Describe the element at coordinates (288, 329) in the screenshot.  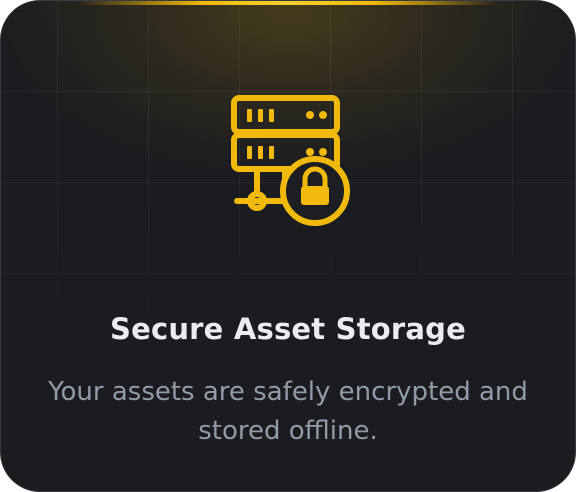
I see `card-title: Secure Asset Storage` at that location.